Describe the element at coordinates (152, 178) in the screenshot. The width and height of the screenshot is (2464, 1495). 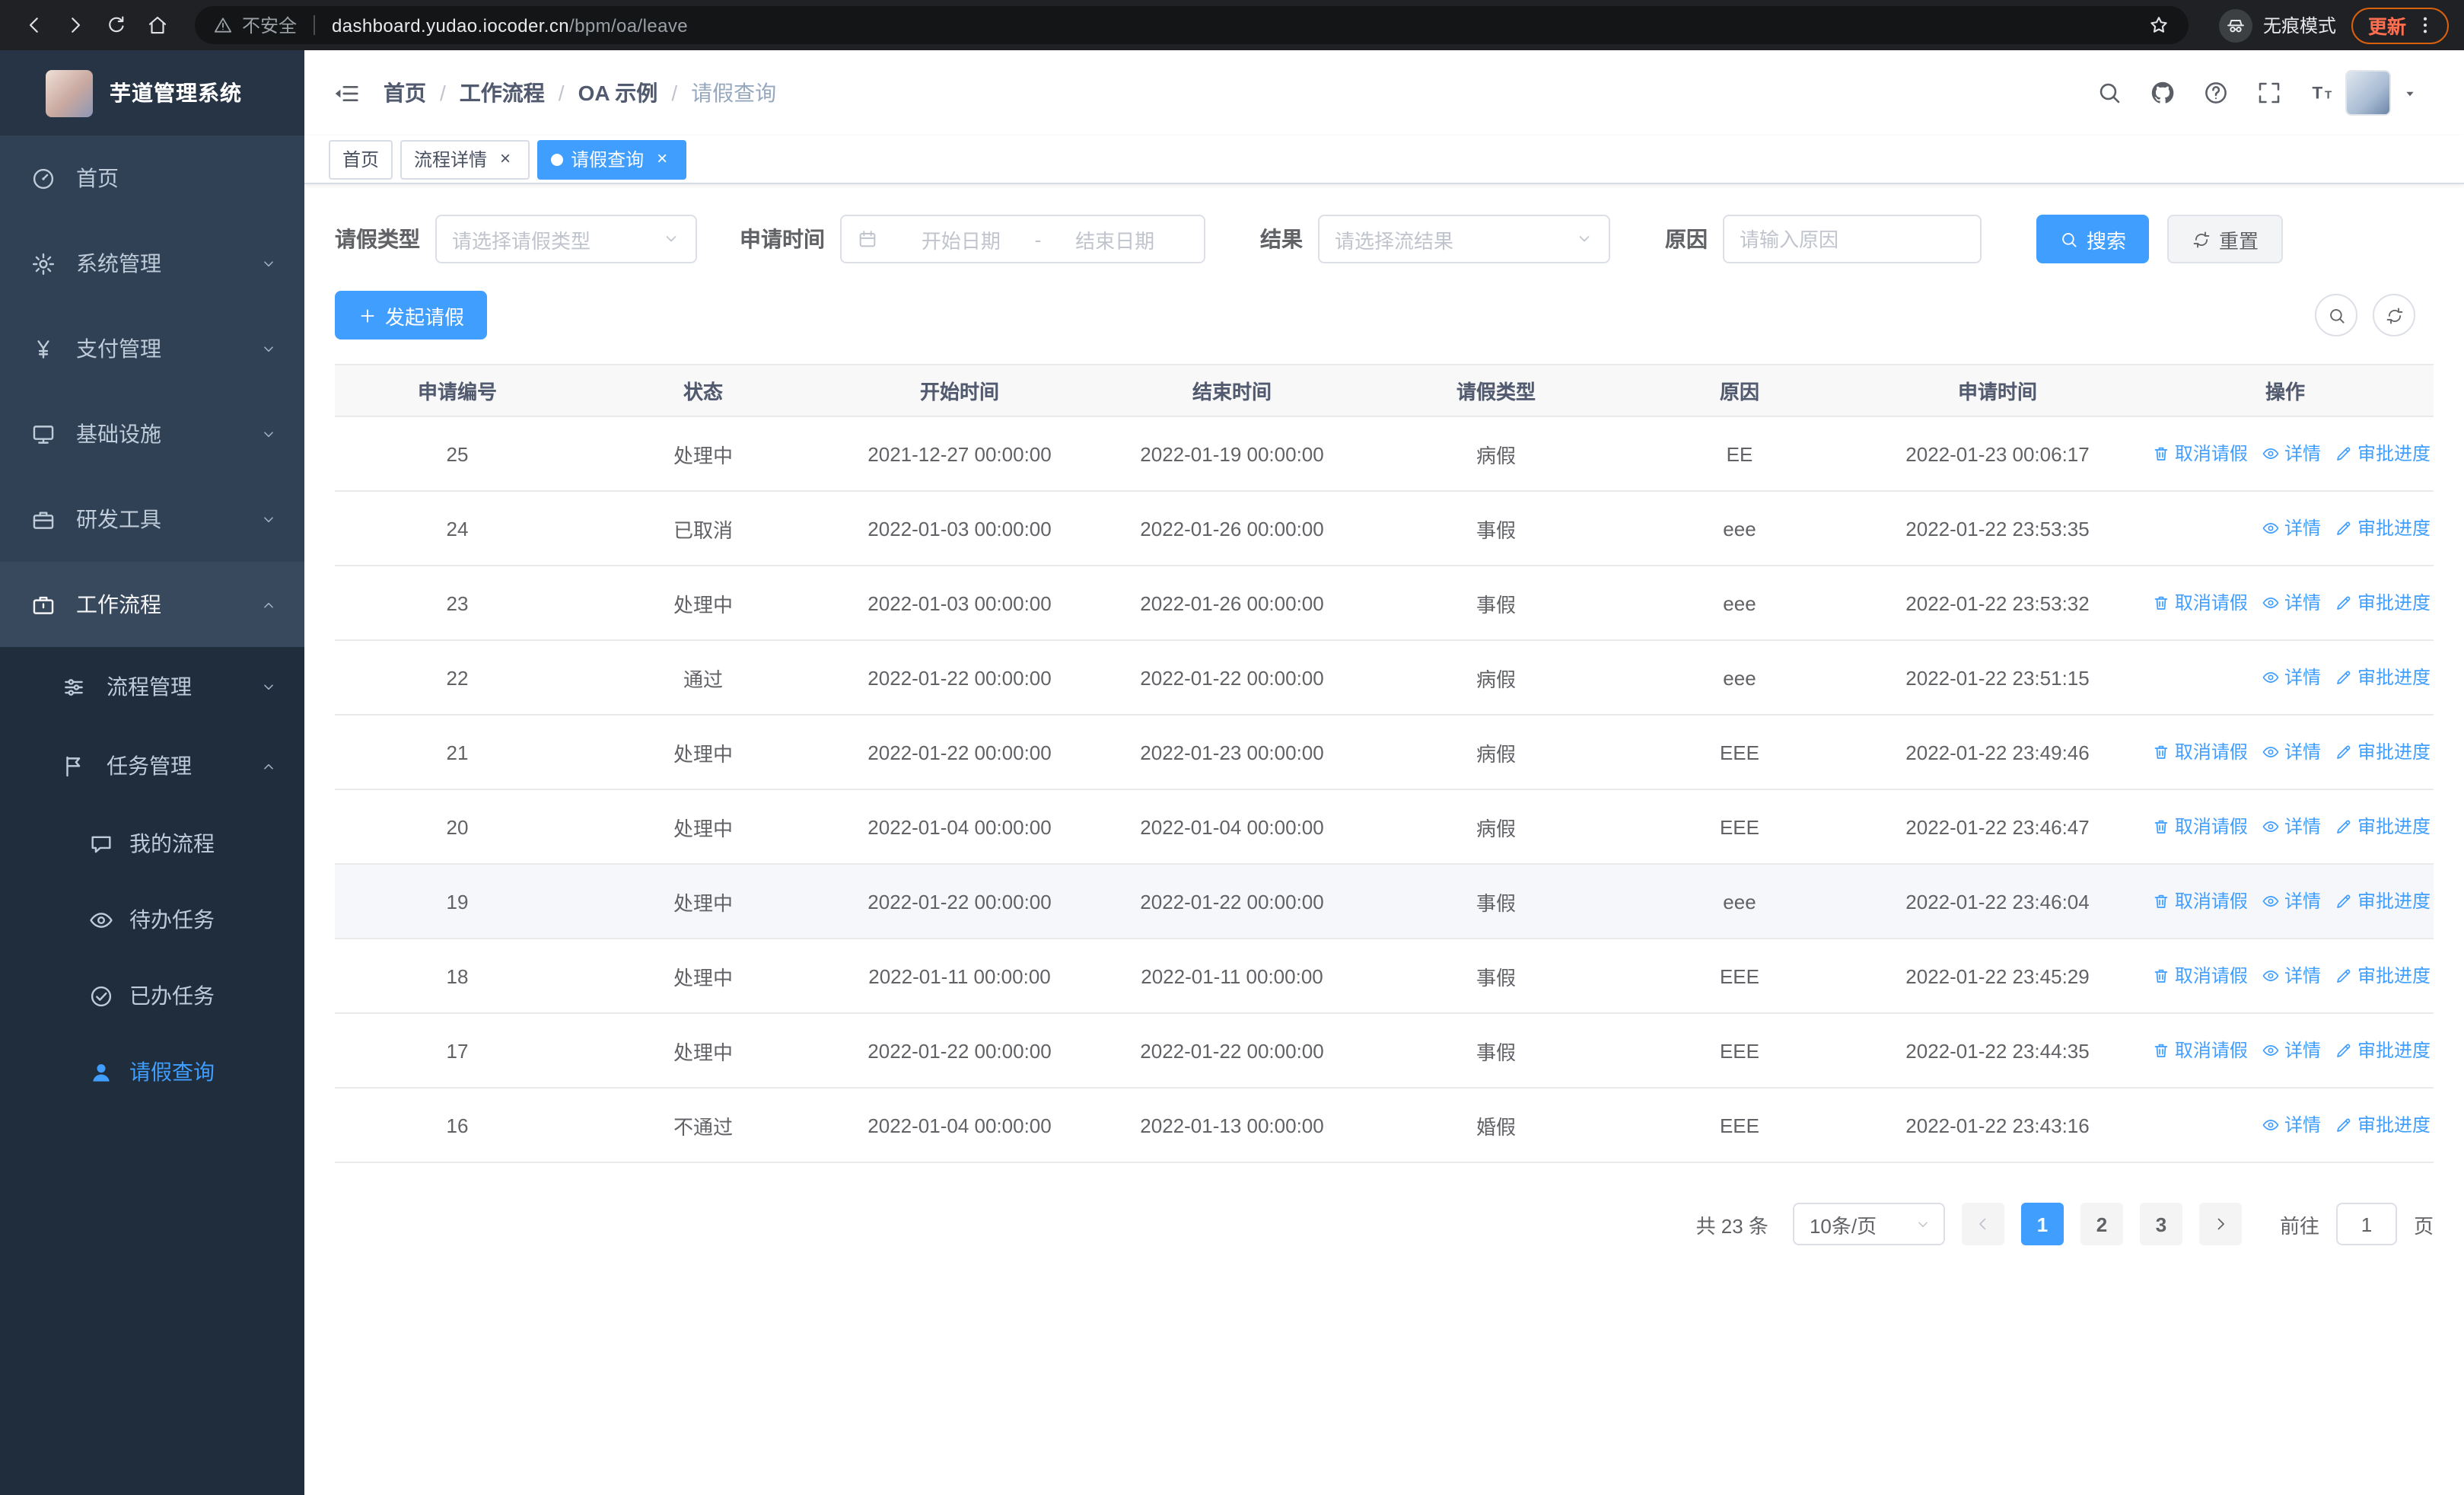
I see `sidebar-item-home: 首页` at that location.